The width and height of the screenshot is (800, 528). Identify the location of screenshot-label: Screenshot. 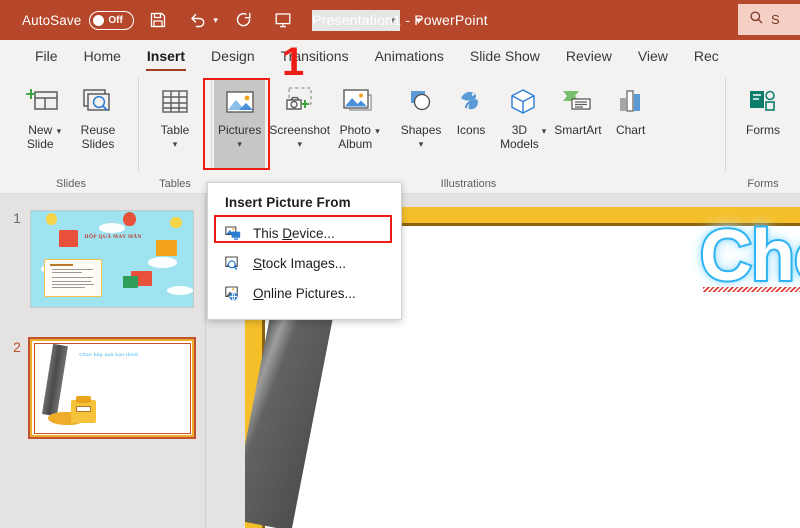
(300, 130).